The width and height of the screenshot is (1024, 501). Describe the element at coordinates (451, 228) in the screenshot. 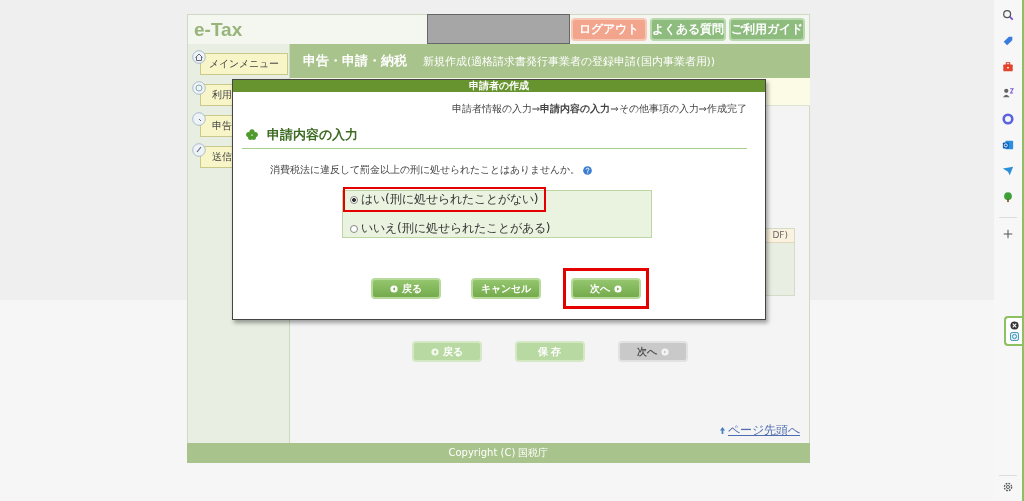

I see `radio-option: いいえ(刑に処せられたことがある)` at that location.